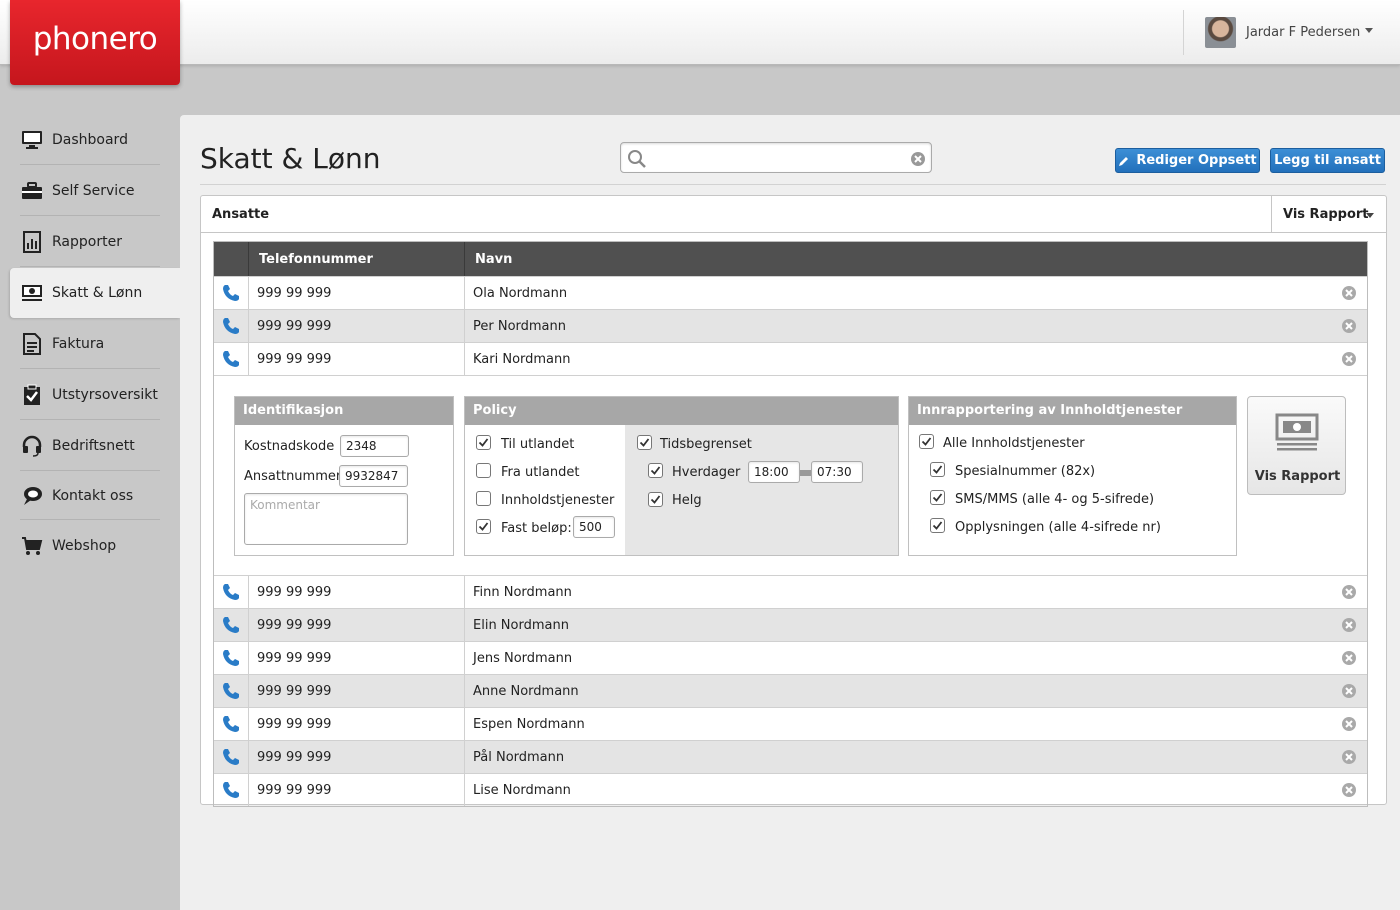 This screenshot has width=1400, height=910. Describe the element at coordinates (1025, 471) in the screenshot. I see `special-numbers-label: Spesialnummer (82x)` at that location.